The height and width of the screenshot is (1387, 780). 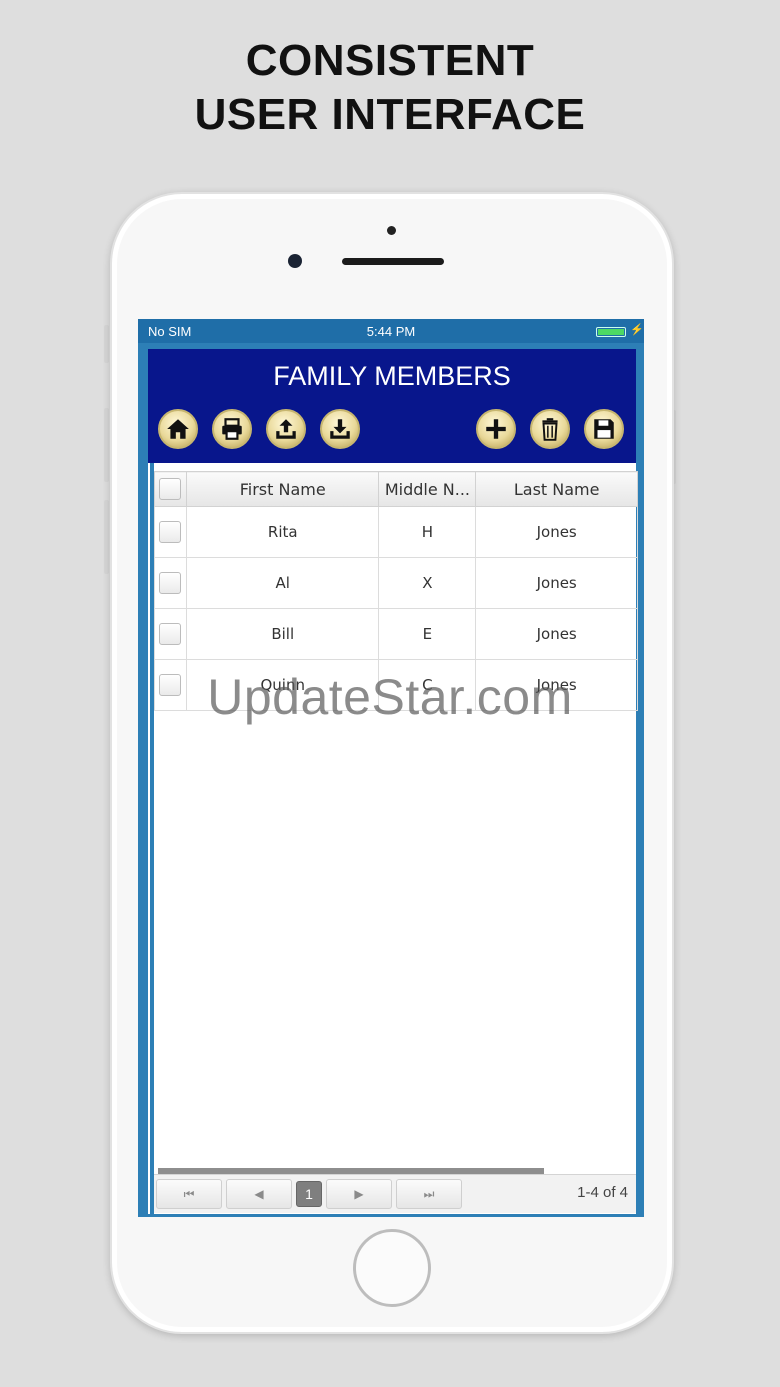 What do you see at coordinates (392, 406) in the screenshot?
I see `title-bar: FAMILY MEMBERS` at bounding box center [392, 406].